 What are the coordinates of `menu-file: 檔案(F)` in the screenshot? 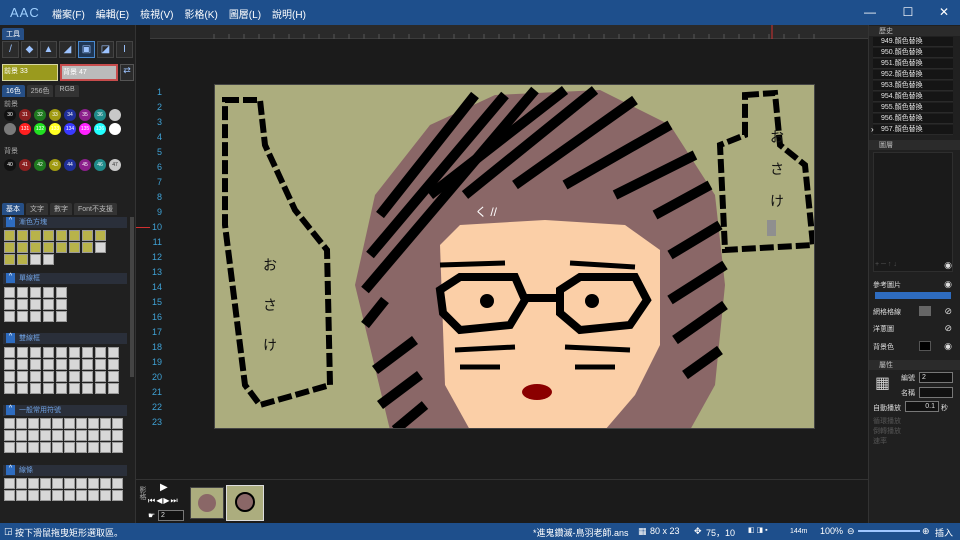 It's located at (68, 13).